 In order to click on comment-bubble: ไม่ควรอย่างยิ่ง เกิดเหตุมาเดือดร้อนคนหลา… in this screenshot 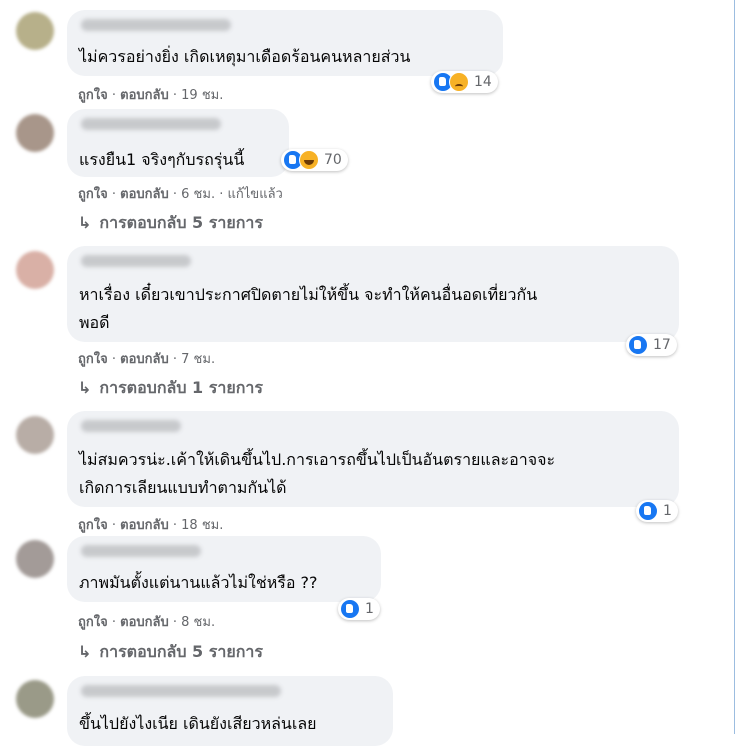, I will do `click(285, 43)`.